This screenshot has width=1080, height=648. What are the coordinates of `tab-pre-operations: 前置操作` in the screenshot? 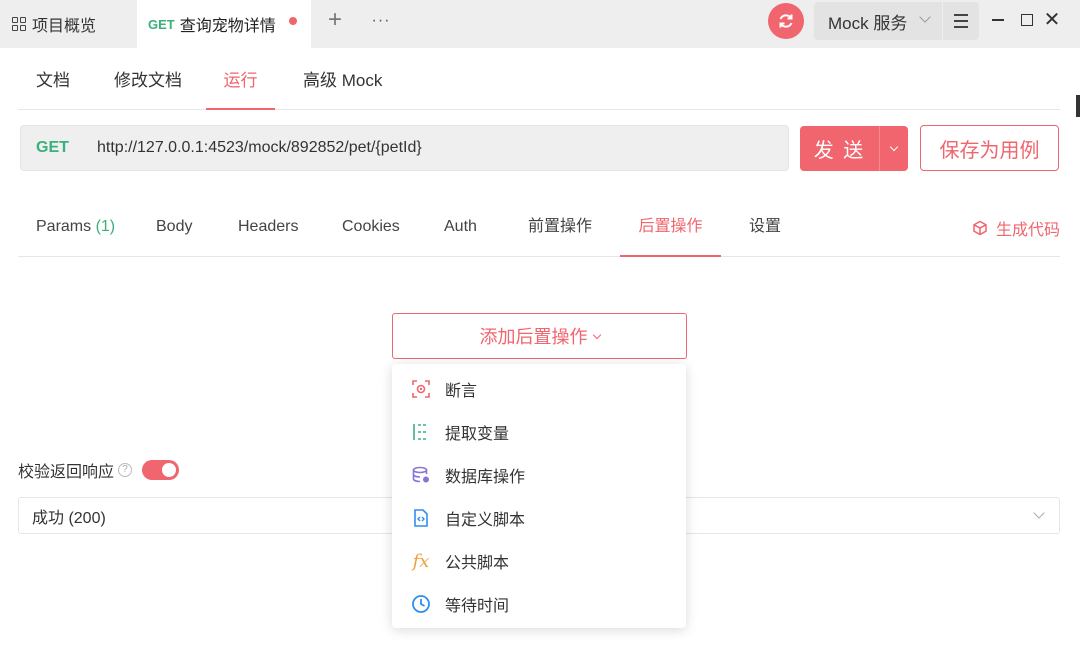 It's located at (560, 227).